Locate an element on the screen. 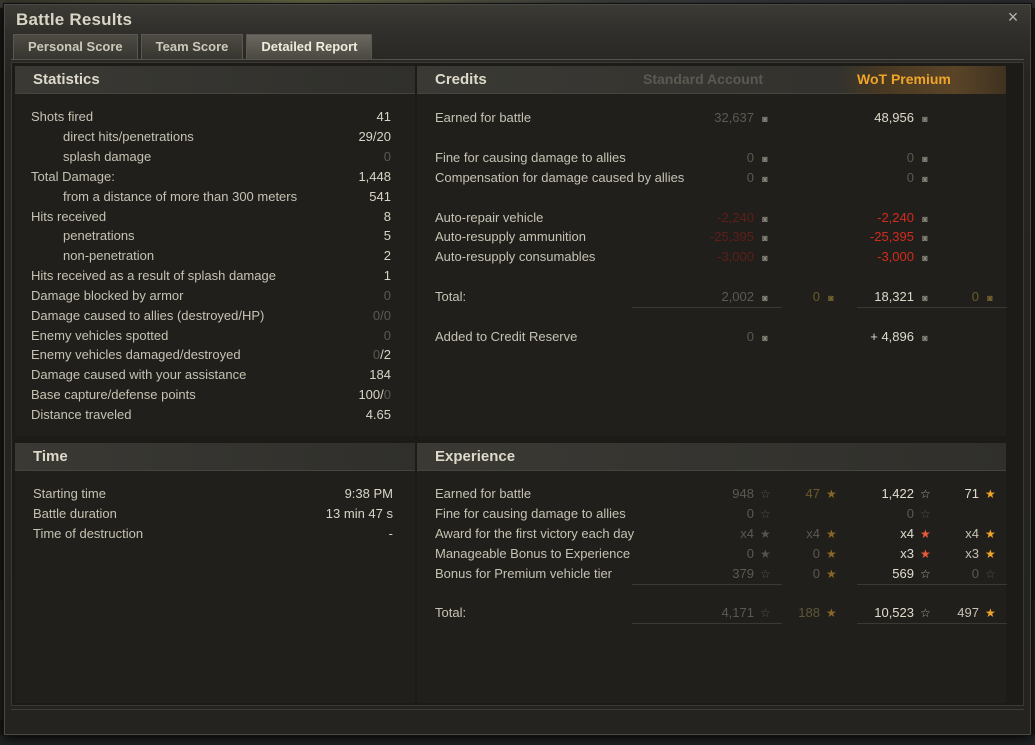 Image resolution: width=1035 pixels, height=745 pixels. prem-gold-amount: 0 is located at coordinates (975, 296).